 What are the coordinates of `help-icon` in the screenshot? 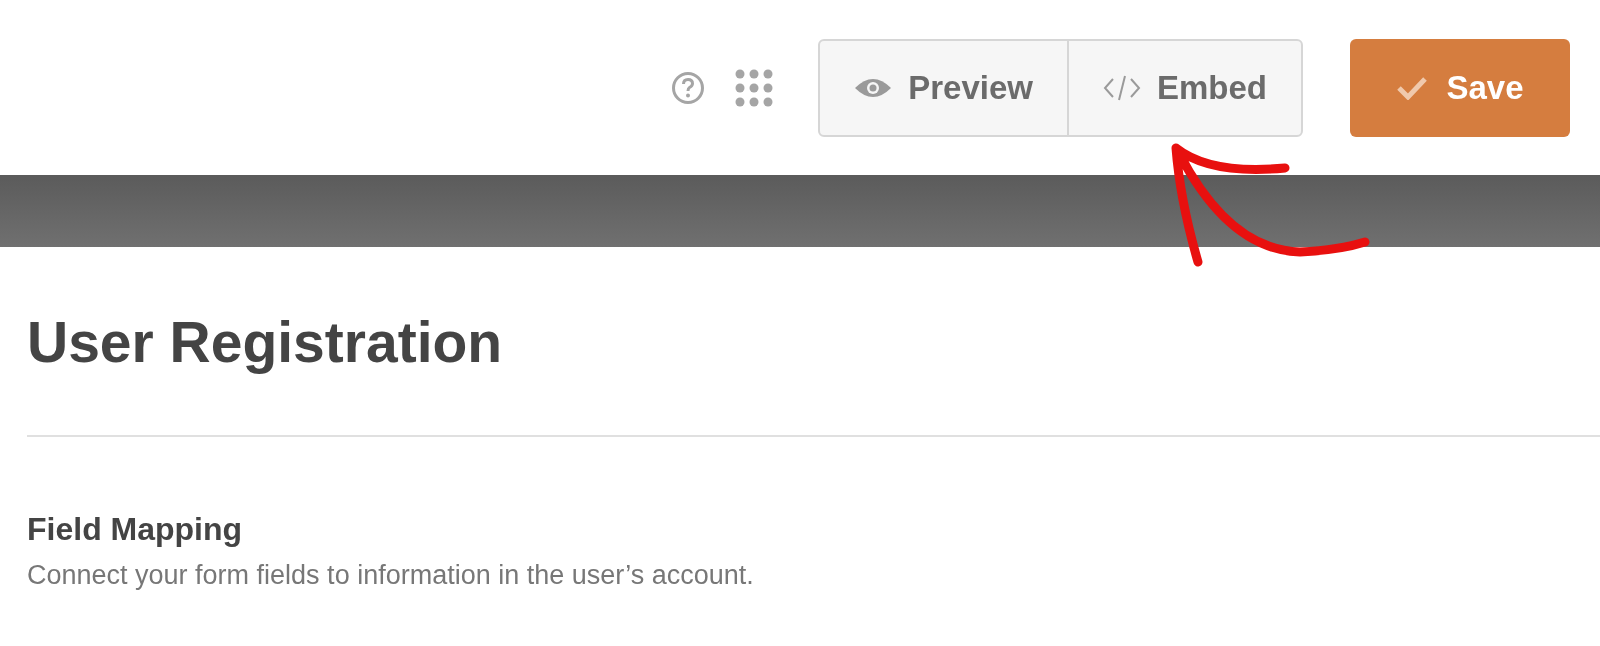 It's located at (688, 87).